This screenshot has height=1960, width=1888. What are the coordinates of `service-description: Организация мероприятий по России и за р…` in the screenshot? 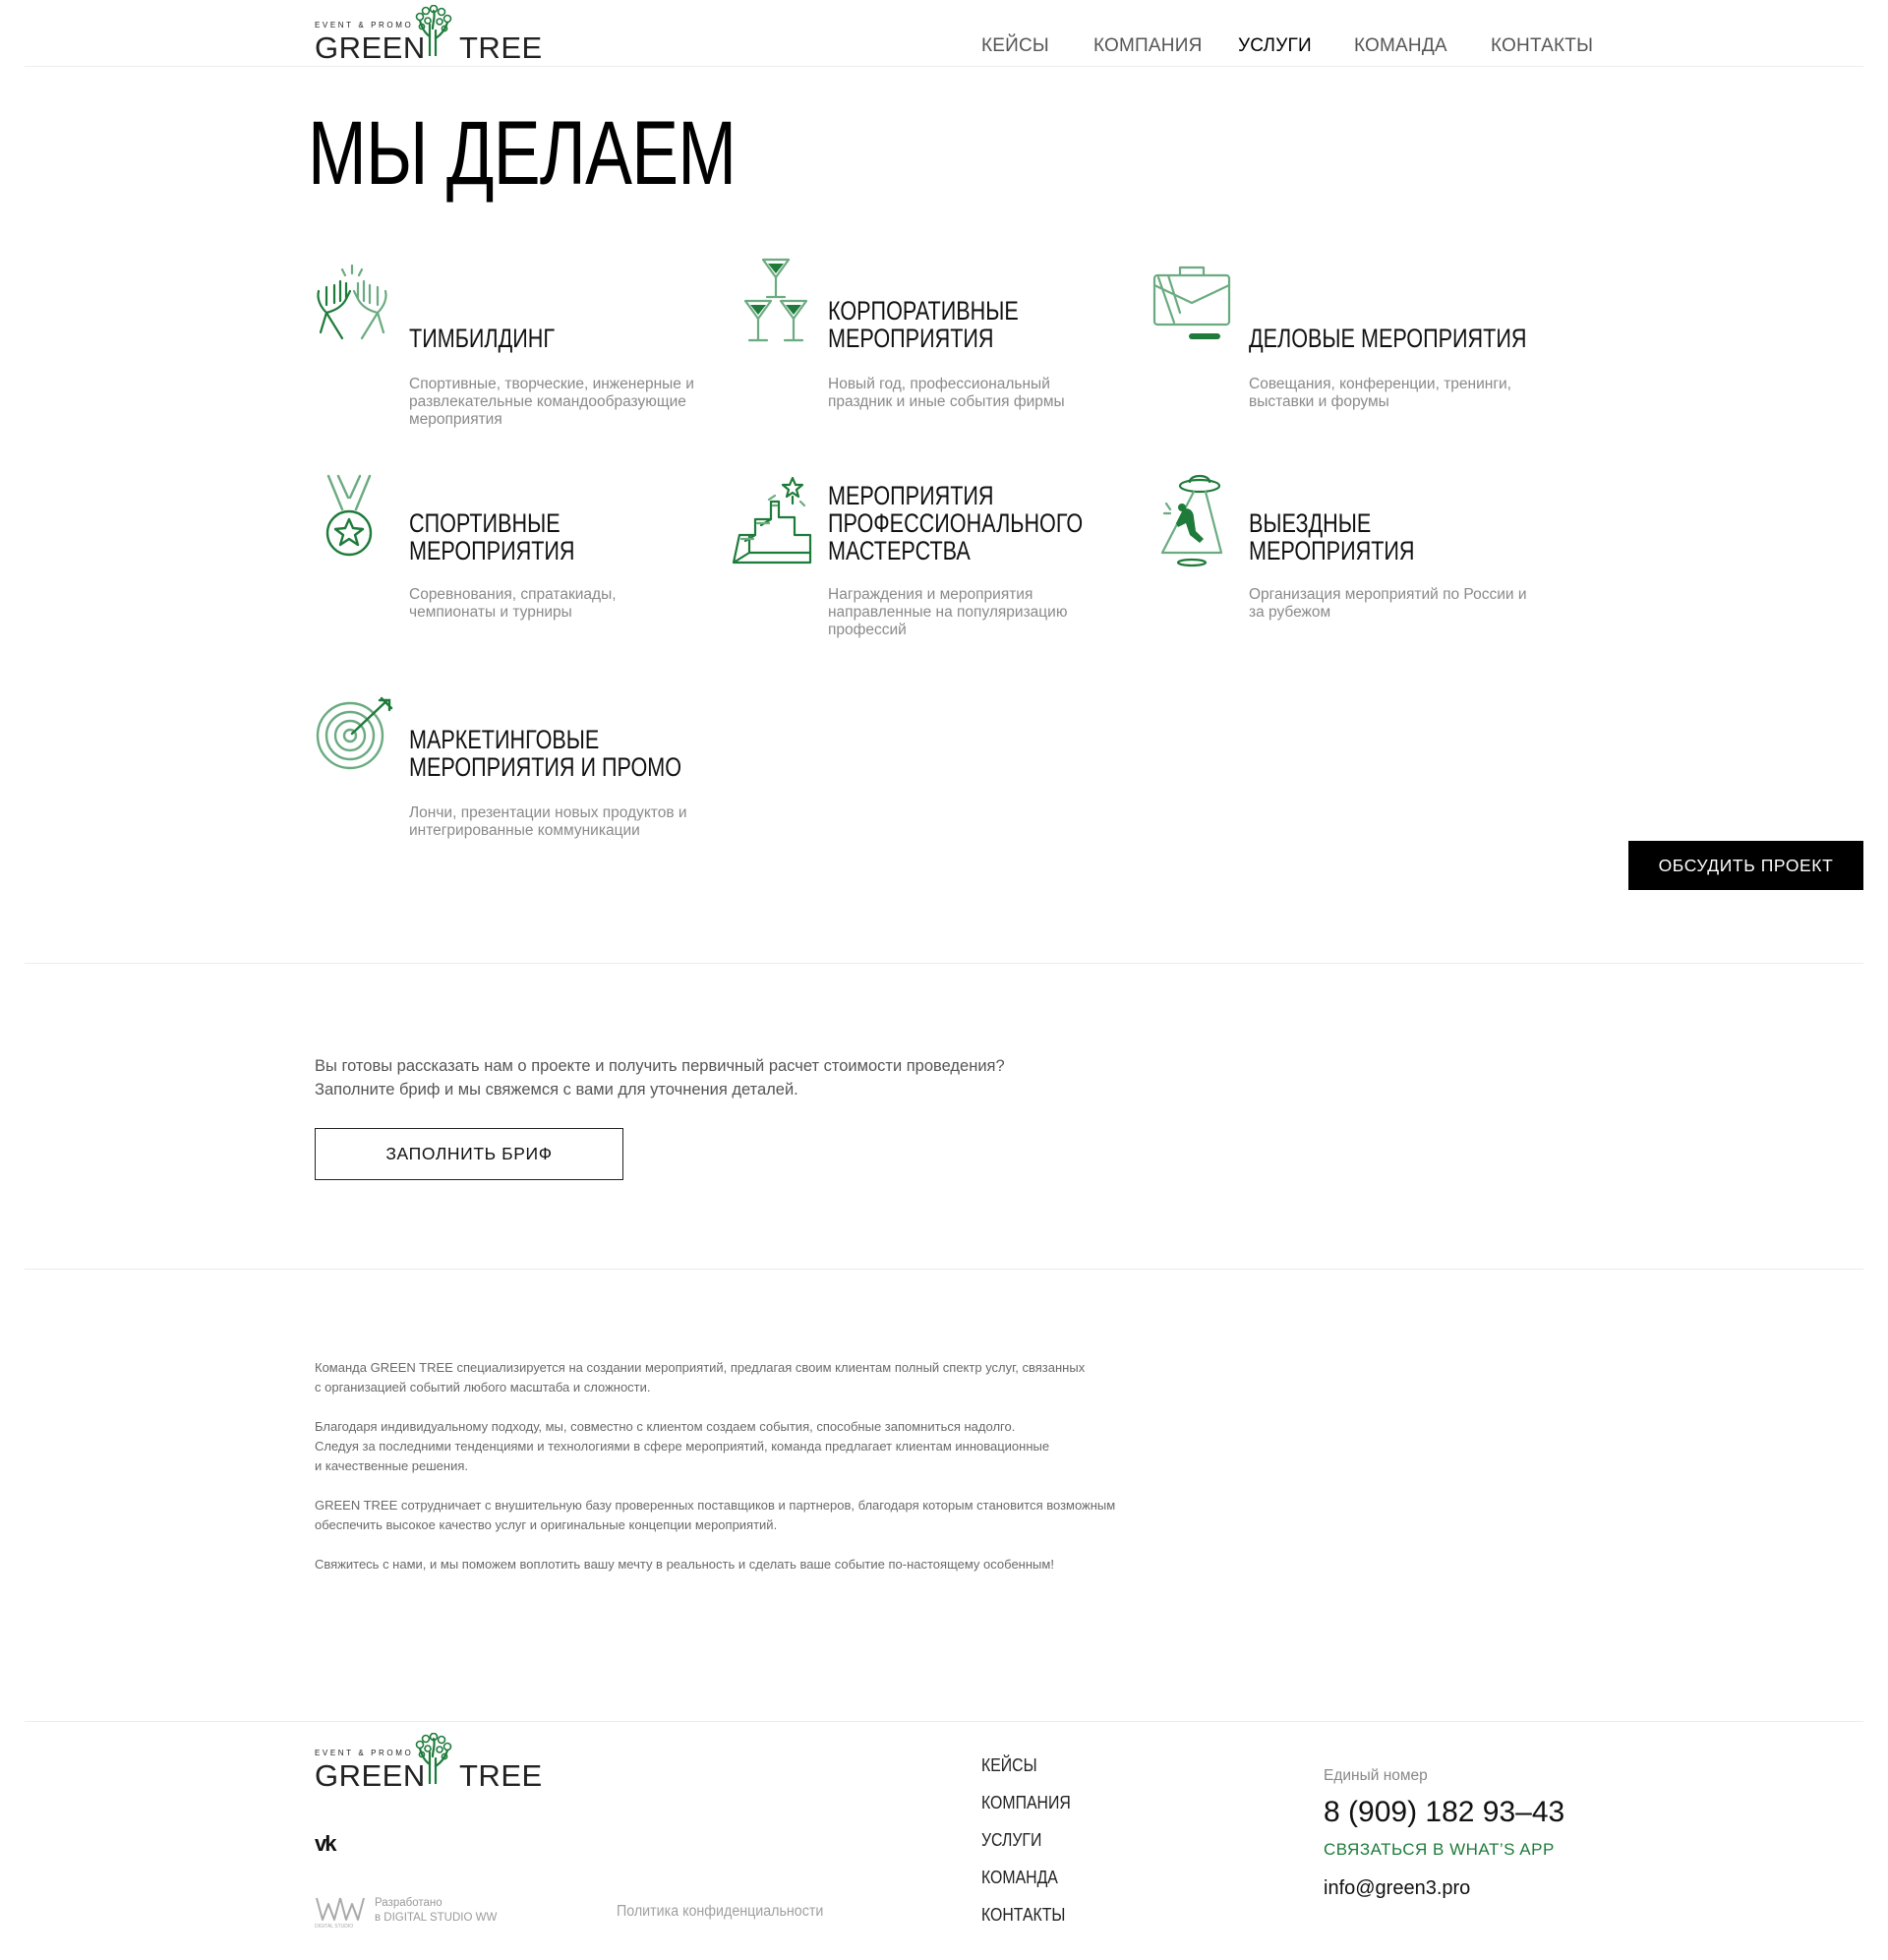 It's located at (1388, 603).